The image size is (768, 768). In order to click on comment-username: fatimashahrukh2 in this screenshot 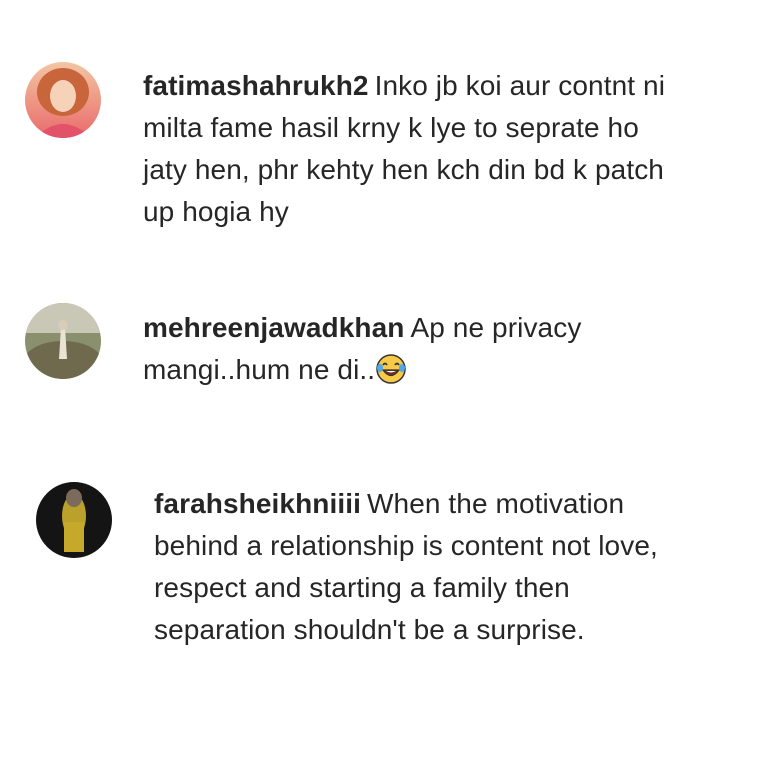, I will do `click(256, 85)`.